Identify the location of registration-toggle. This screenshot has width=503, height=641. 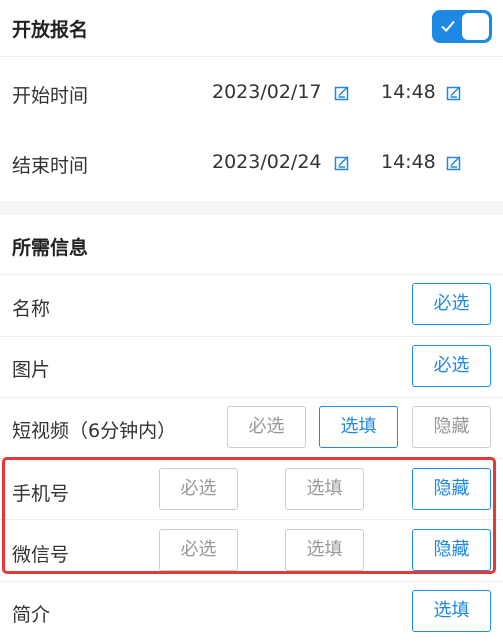
(462, 26).